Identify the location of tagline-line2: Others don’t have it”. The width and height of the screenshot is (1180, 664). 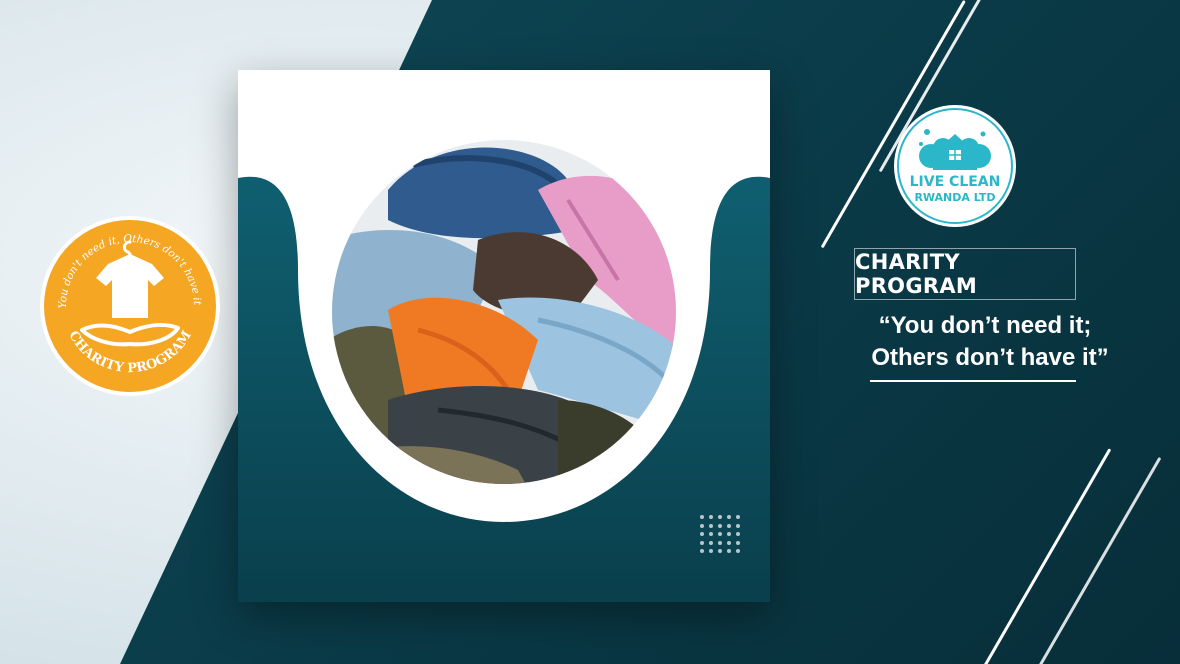
(990, 357).